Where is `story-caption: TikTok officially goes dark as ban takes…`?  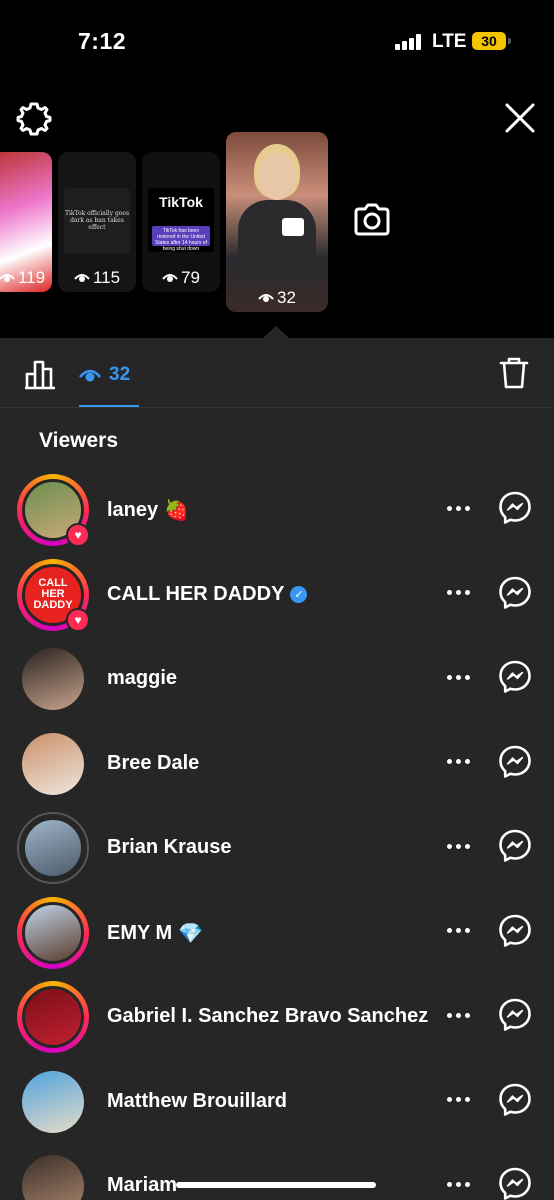 story-caption: TikTok officially goes dark as ban takes… is located at coordinates (97, 221).